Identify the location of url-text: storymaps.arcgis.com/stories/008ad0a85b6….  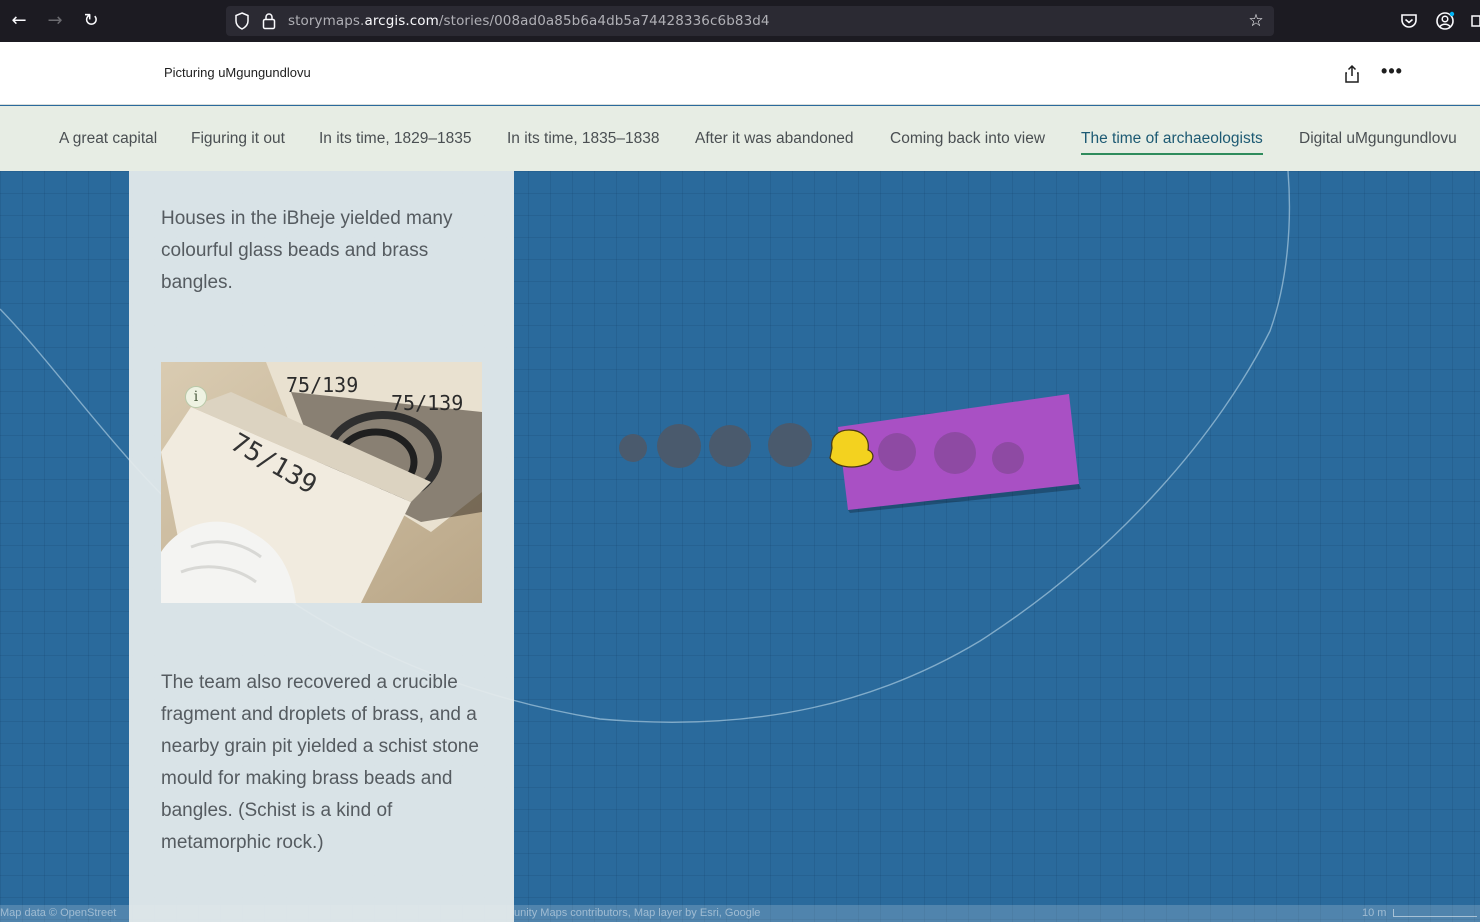
(529, 21).